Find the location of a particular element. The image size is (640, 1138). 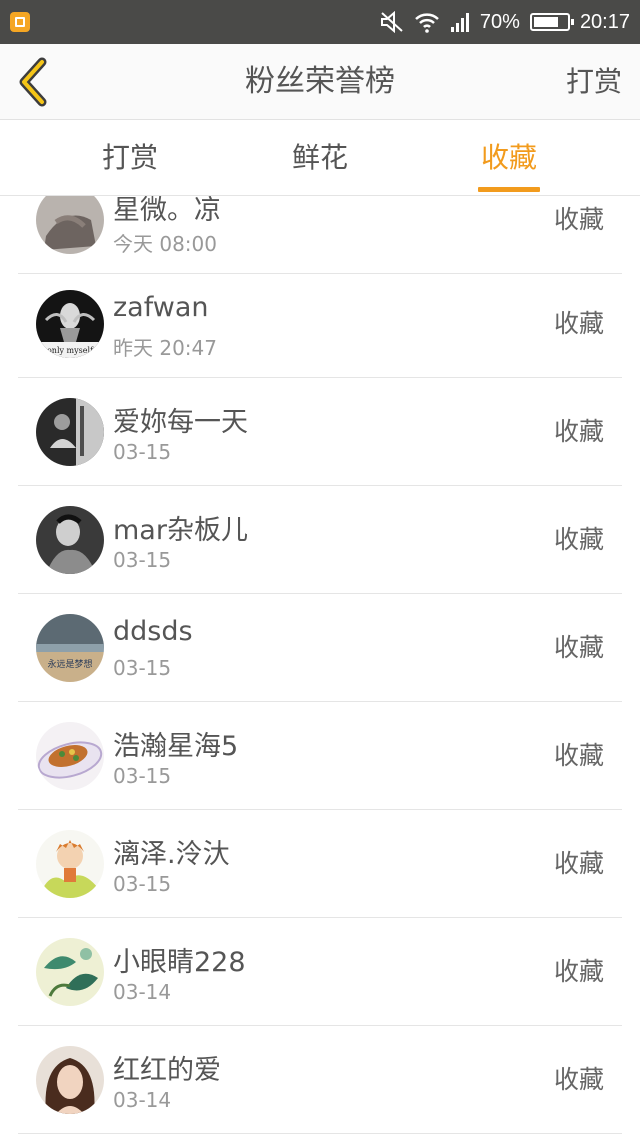

user-name: zafwan is located at coordinates (161, 307).